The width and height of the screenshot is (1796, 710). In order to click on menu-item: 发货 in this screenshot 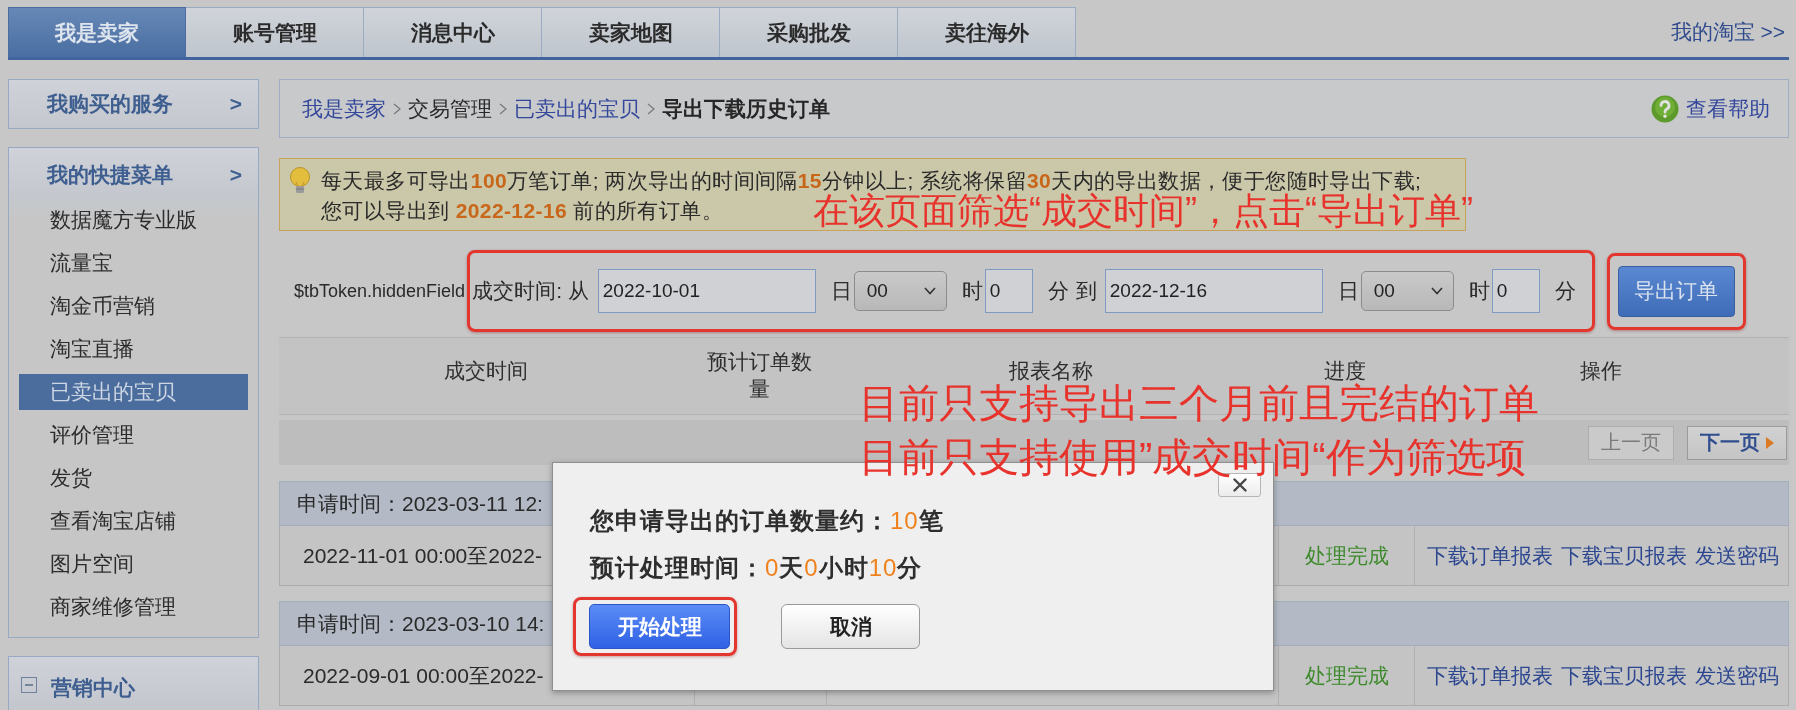, I will do `click(133, 478)`.